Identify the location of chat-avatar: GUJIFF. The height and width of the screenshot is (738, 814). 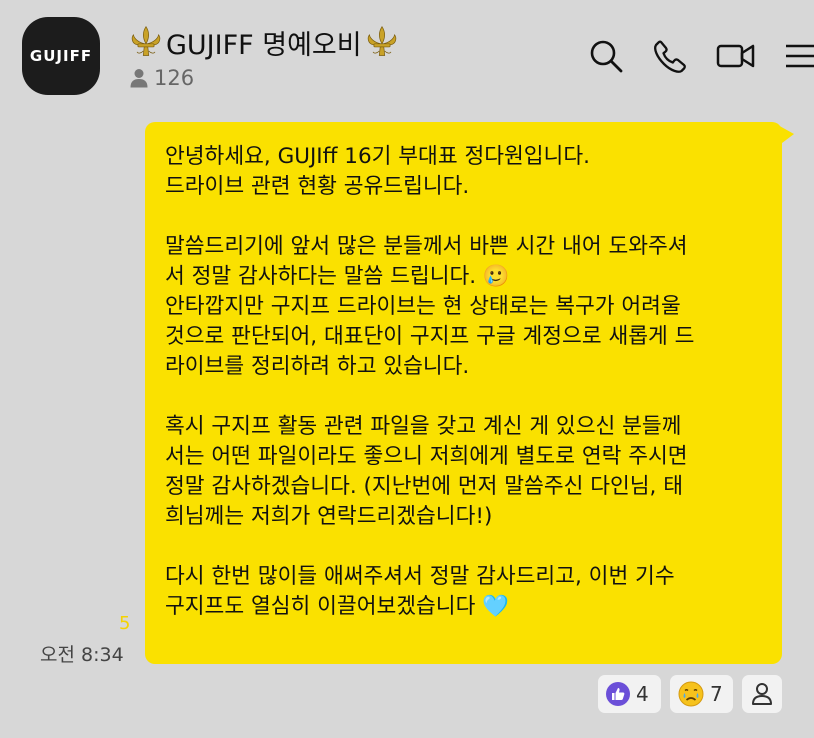
(61, 56).